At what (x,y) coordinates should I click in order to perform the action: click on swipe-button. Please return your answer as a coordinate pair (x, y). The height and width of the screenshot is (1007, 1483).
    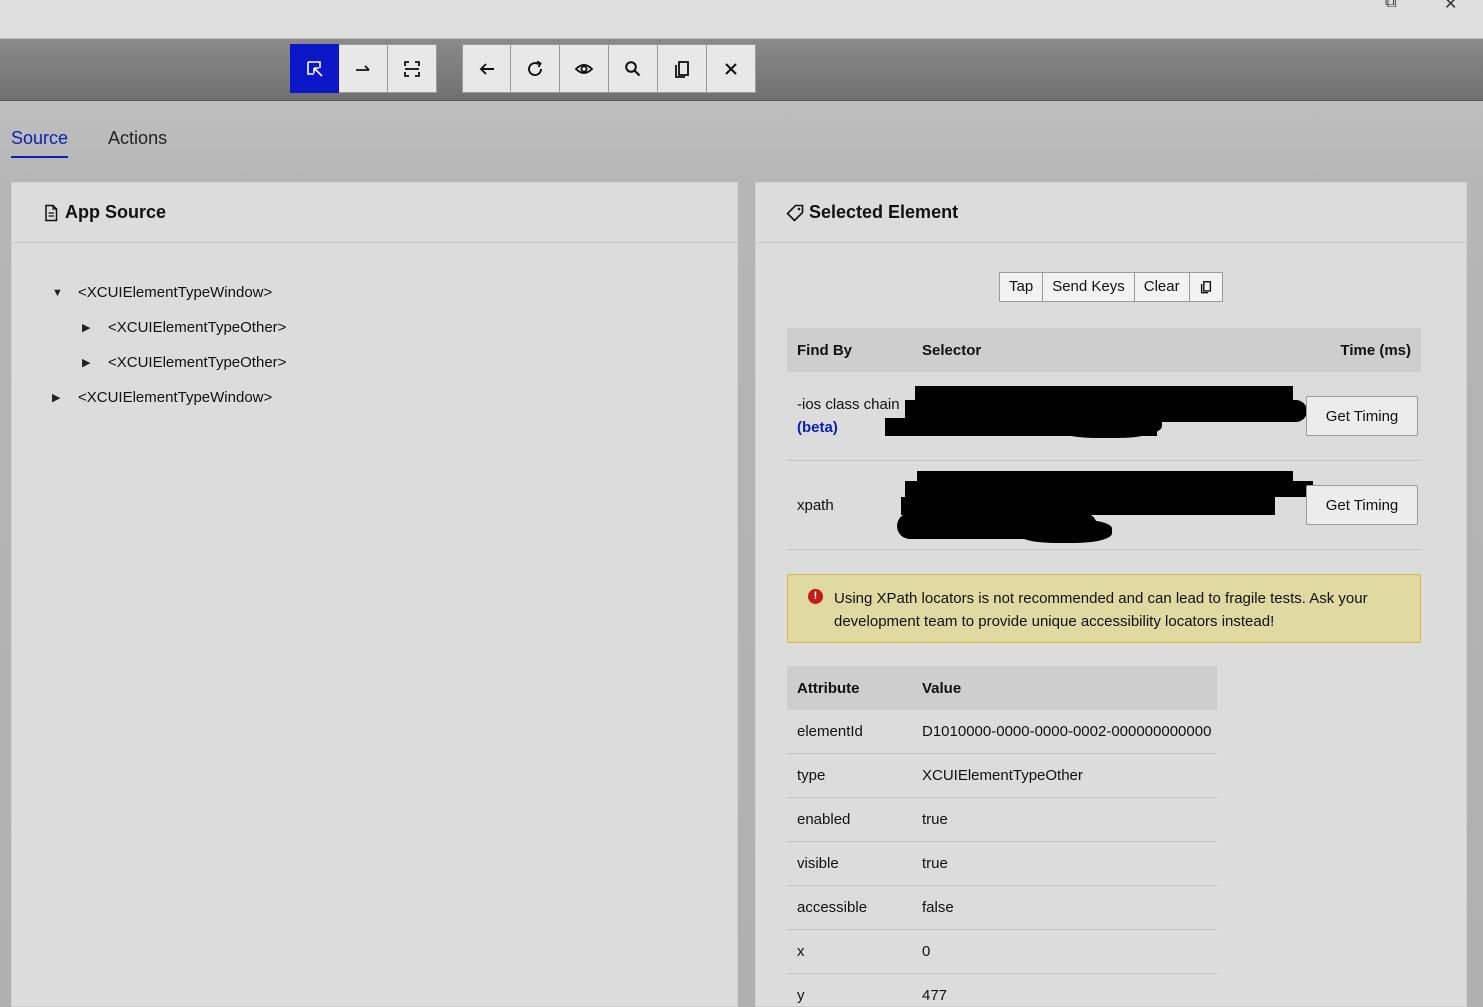
    Looking at the image, I should click on (363, 68).